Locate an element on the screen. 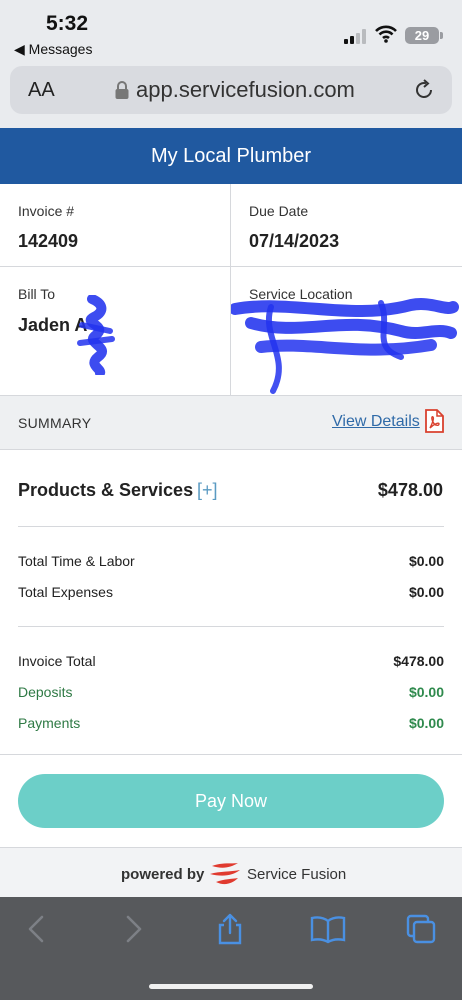 The width and height of the screenshot is (462, 1000). total-row: Payments $0.00 is located at coordinates (231, 725).